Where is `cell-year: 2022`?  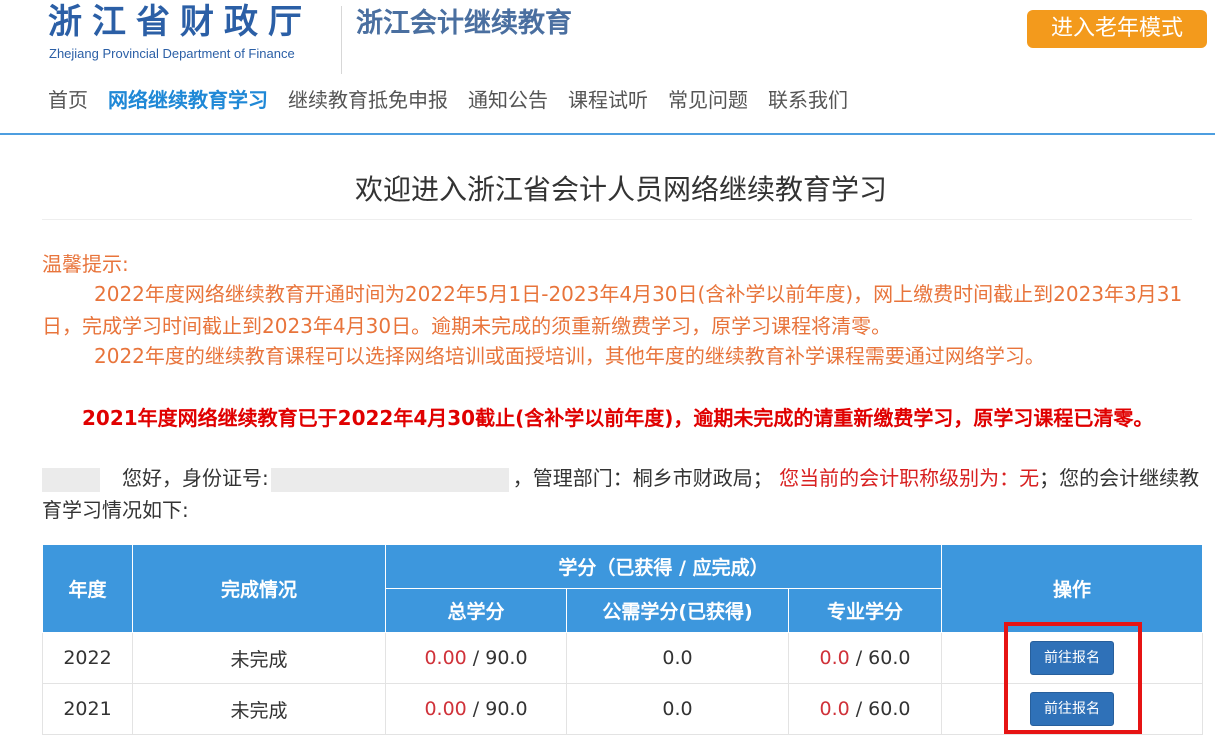
cell-year: 2022 is located at coordinates (87, 658).